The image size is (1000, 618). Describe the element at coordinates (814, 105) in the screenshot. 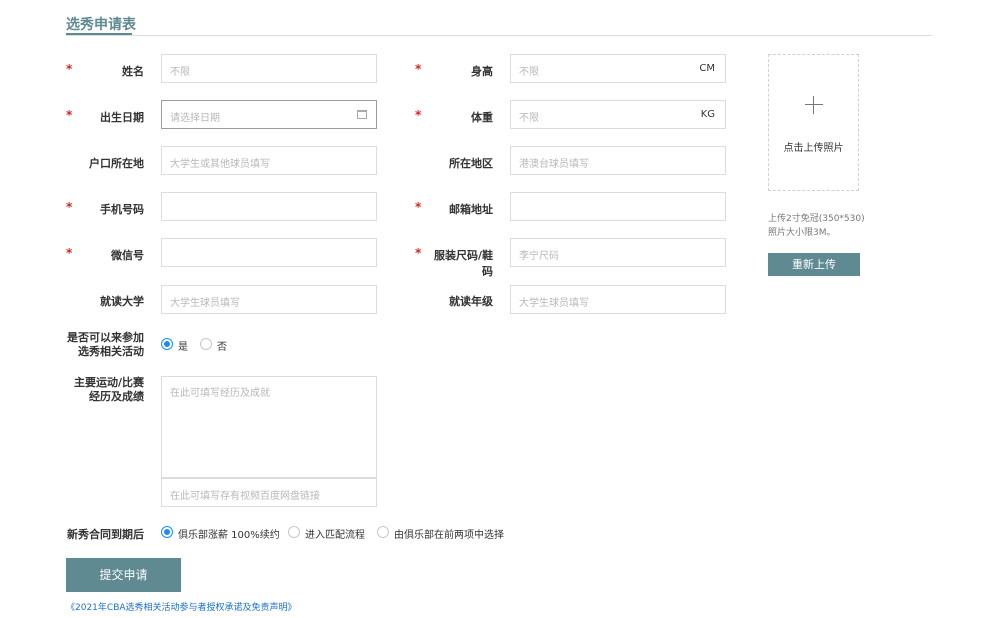

I see `plus-icon` at that location.